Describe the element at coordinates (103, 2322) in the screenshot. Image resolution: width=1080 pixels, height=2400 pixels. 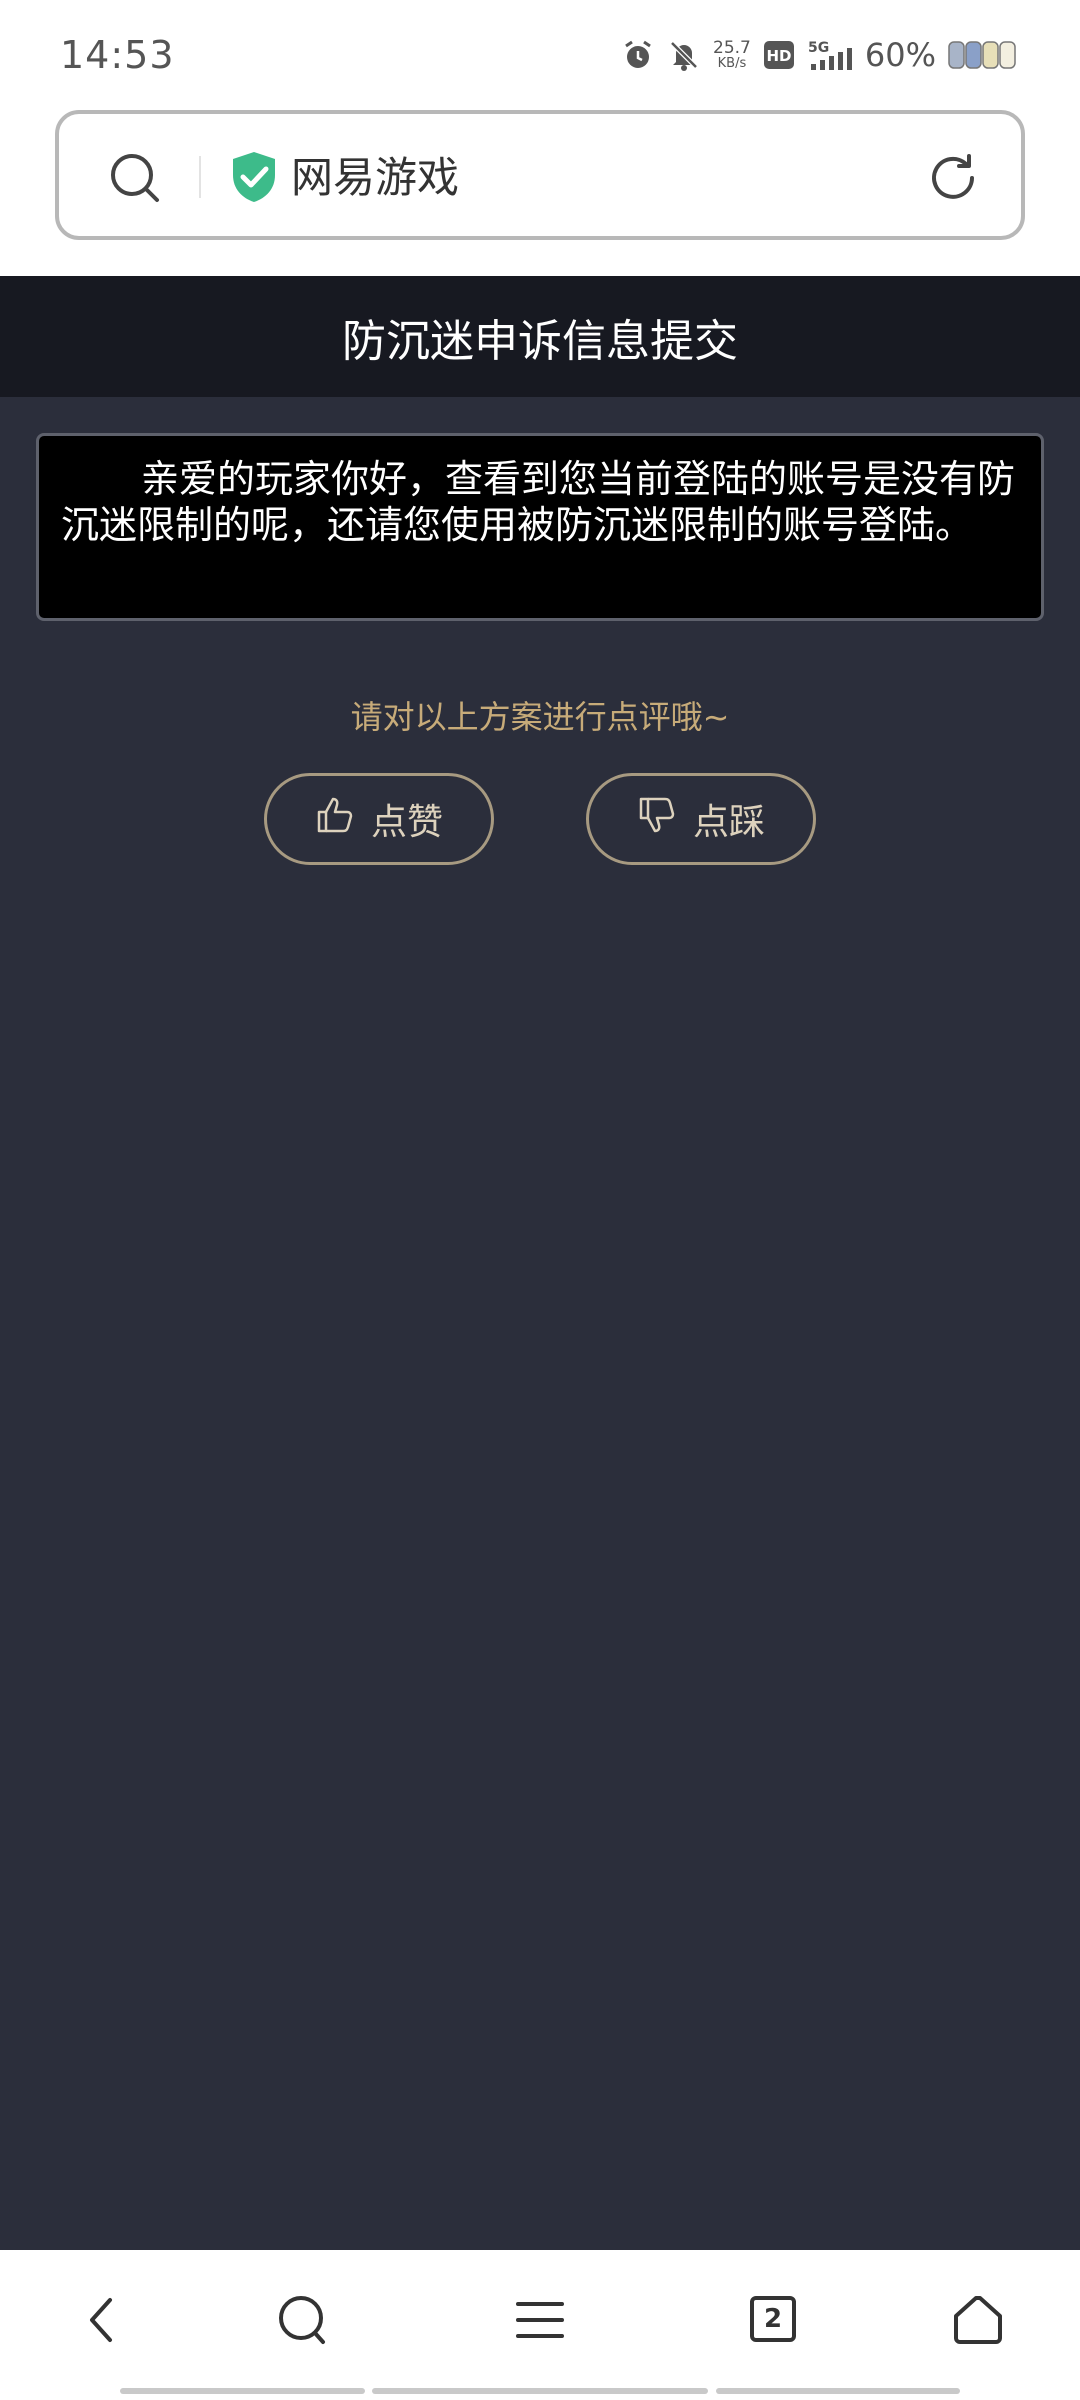
I see `back-icon` at that location.